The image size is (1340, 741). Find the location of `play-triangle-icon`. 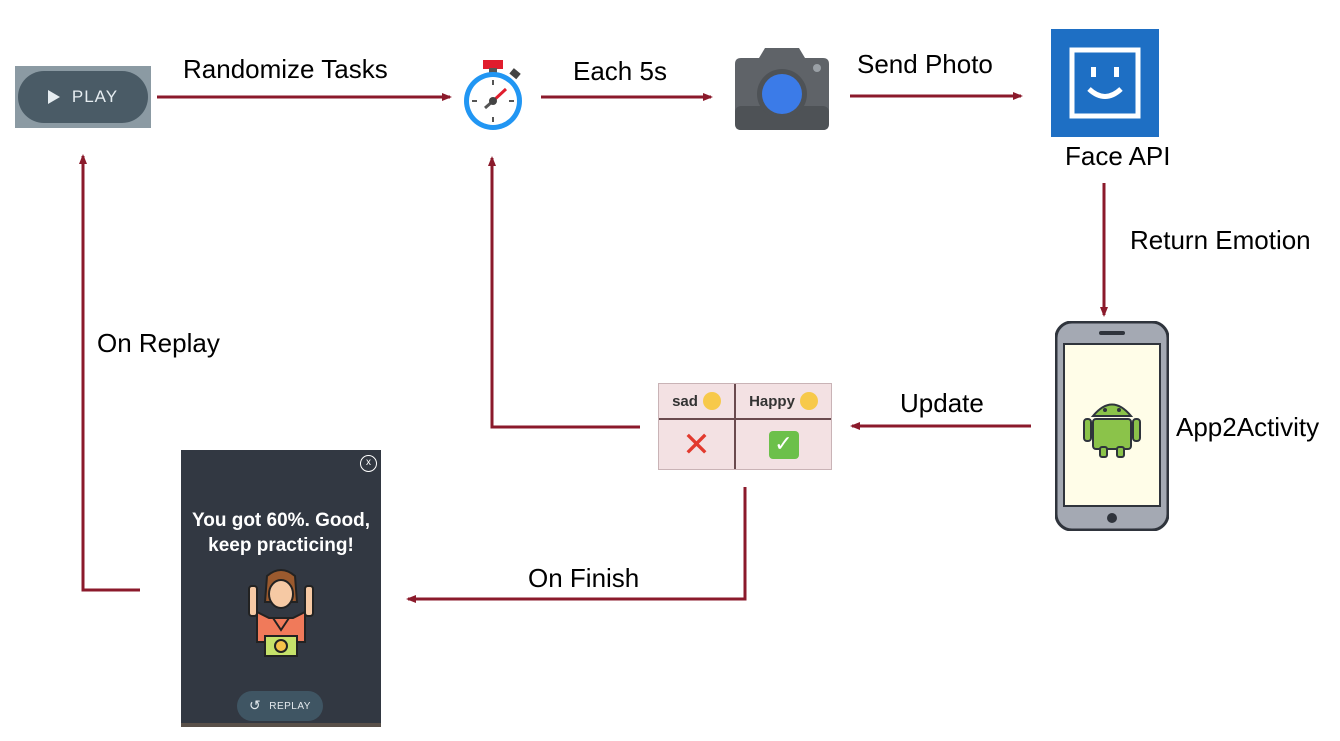

play-triangle-icon is located at coordinates (53, 97).